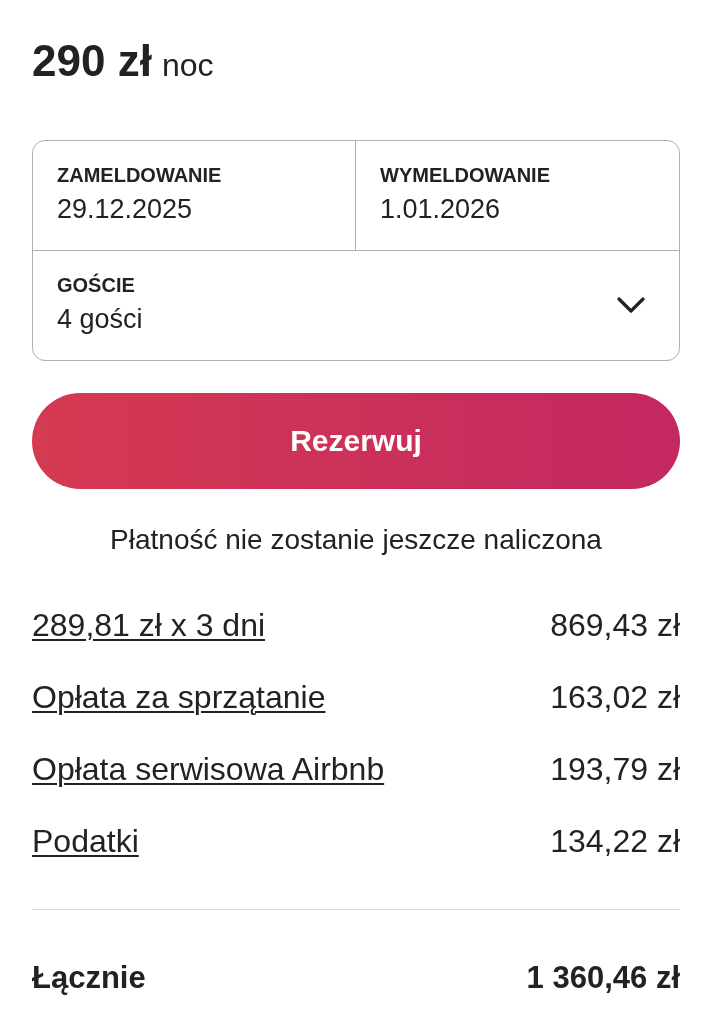  What do you see at coordinates (187, 65) in the screenshot?
I see `price-unit: noc` at bounding box center [187, 65].